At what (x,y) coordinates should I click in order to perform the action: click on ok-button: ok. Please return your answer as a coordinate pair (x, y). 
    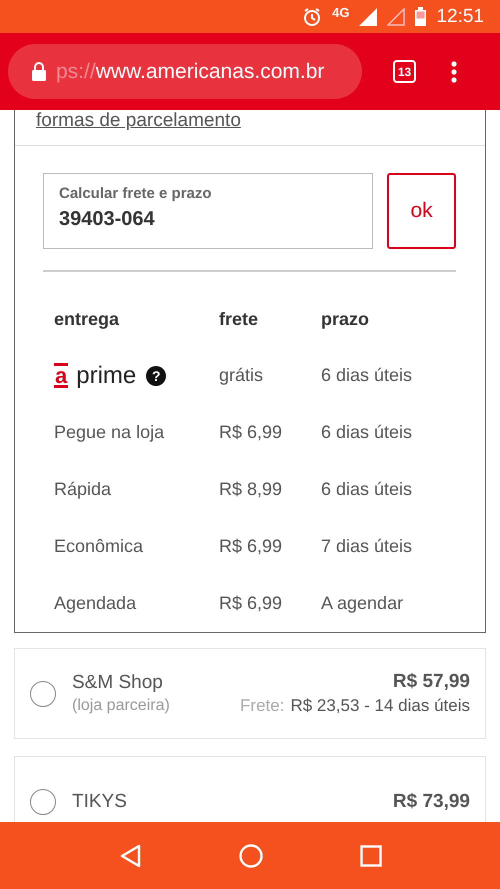
    Looking at the image, I should click on (421, 211).